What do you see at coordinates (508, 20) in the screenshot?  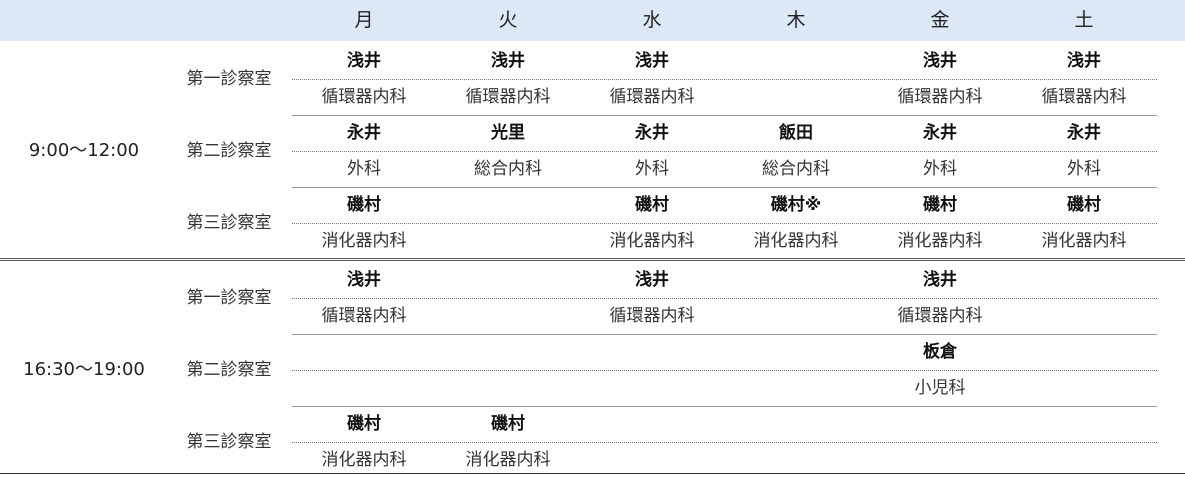 I see `day-header-1: 火` at bounding box center [508, 20].